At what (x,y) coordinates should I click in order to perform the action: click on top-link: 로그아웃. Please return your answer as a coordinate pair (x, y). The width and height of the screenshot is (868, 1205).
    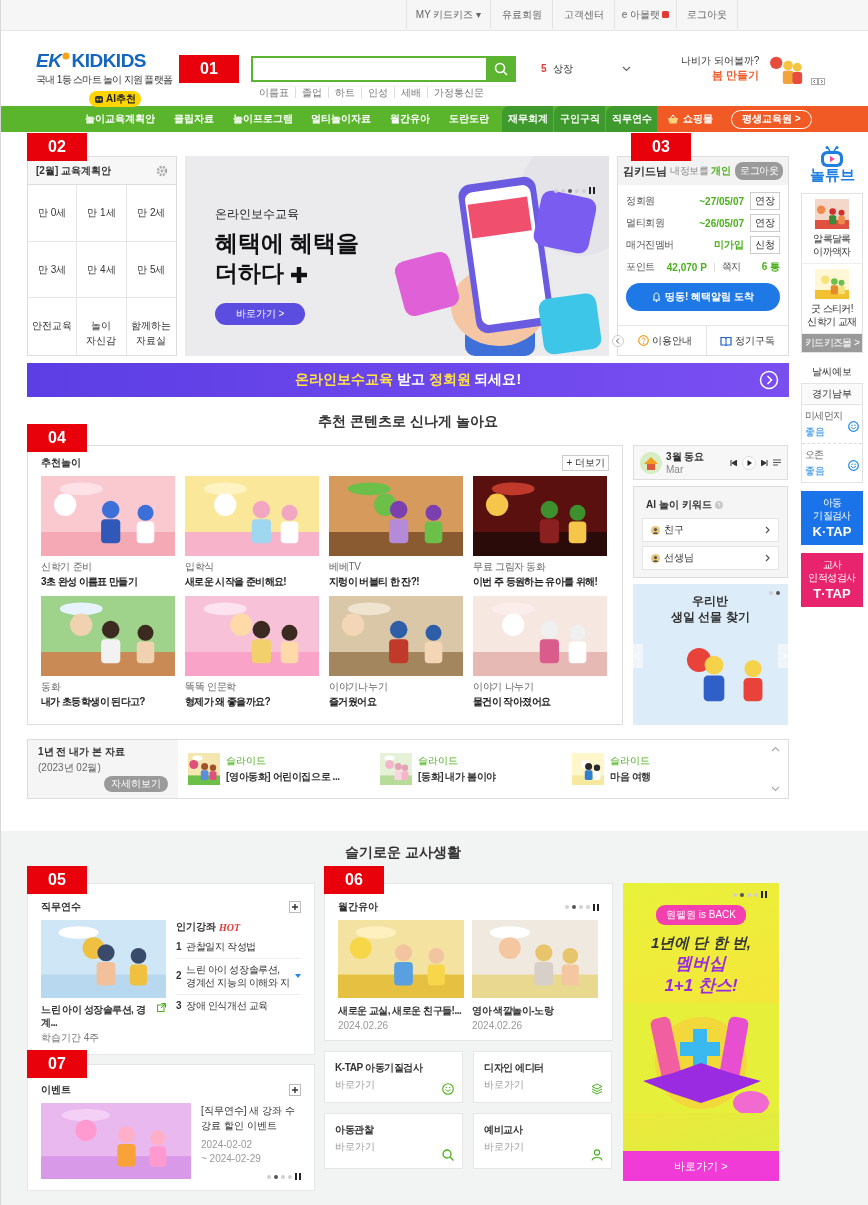
    Looking at the image, I should click on (707, 14).